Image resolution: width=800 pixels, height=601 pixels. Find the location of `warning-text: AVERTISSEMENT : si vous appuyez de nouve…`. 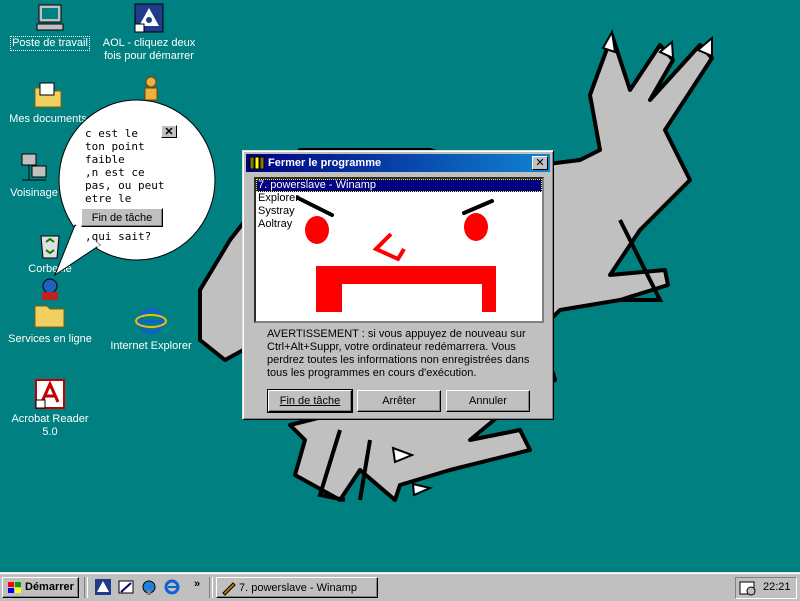

warning-text: AVERTISSEMENT : si vous appuyez de nouve… is located at coordinates (398, 353).